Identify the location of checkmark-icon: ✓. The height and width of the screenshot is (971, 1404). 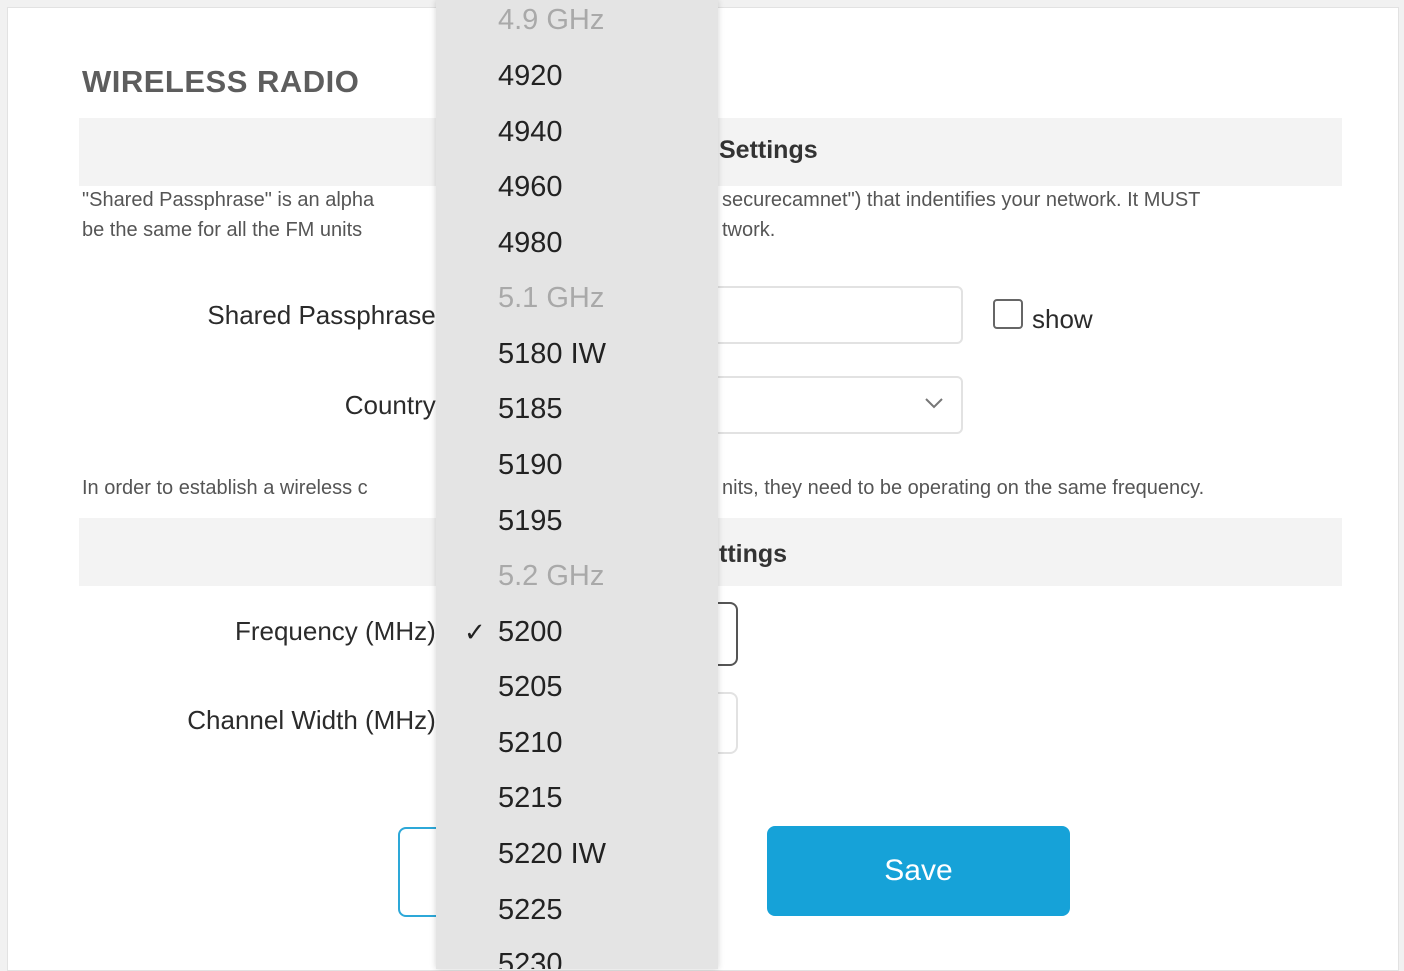
(475, 632).